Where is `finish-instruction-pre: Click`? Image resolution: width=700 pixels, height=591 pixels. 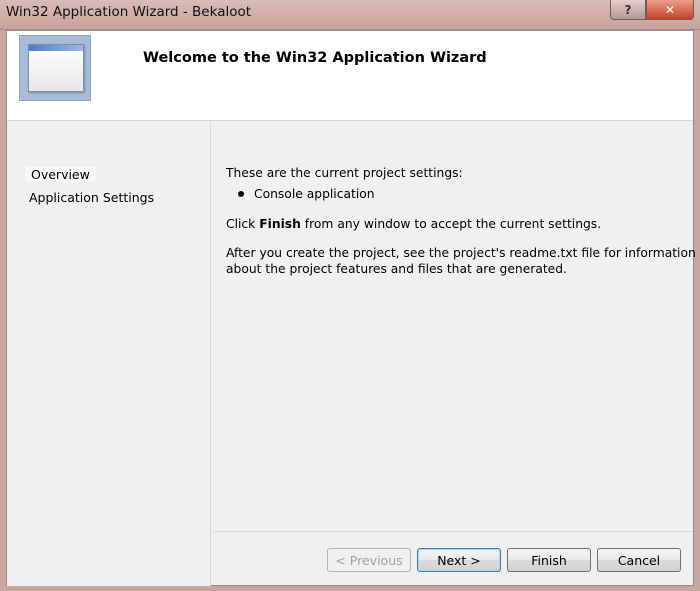 finish-instruction-pre: Click is located at coordinates (243, 224).